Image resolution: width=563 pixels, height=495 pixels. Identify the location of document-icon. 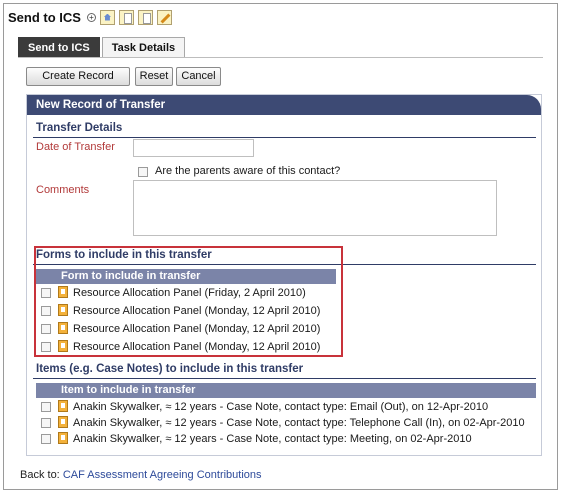
(126, 17).